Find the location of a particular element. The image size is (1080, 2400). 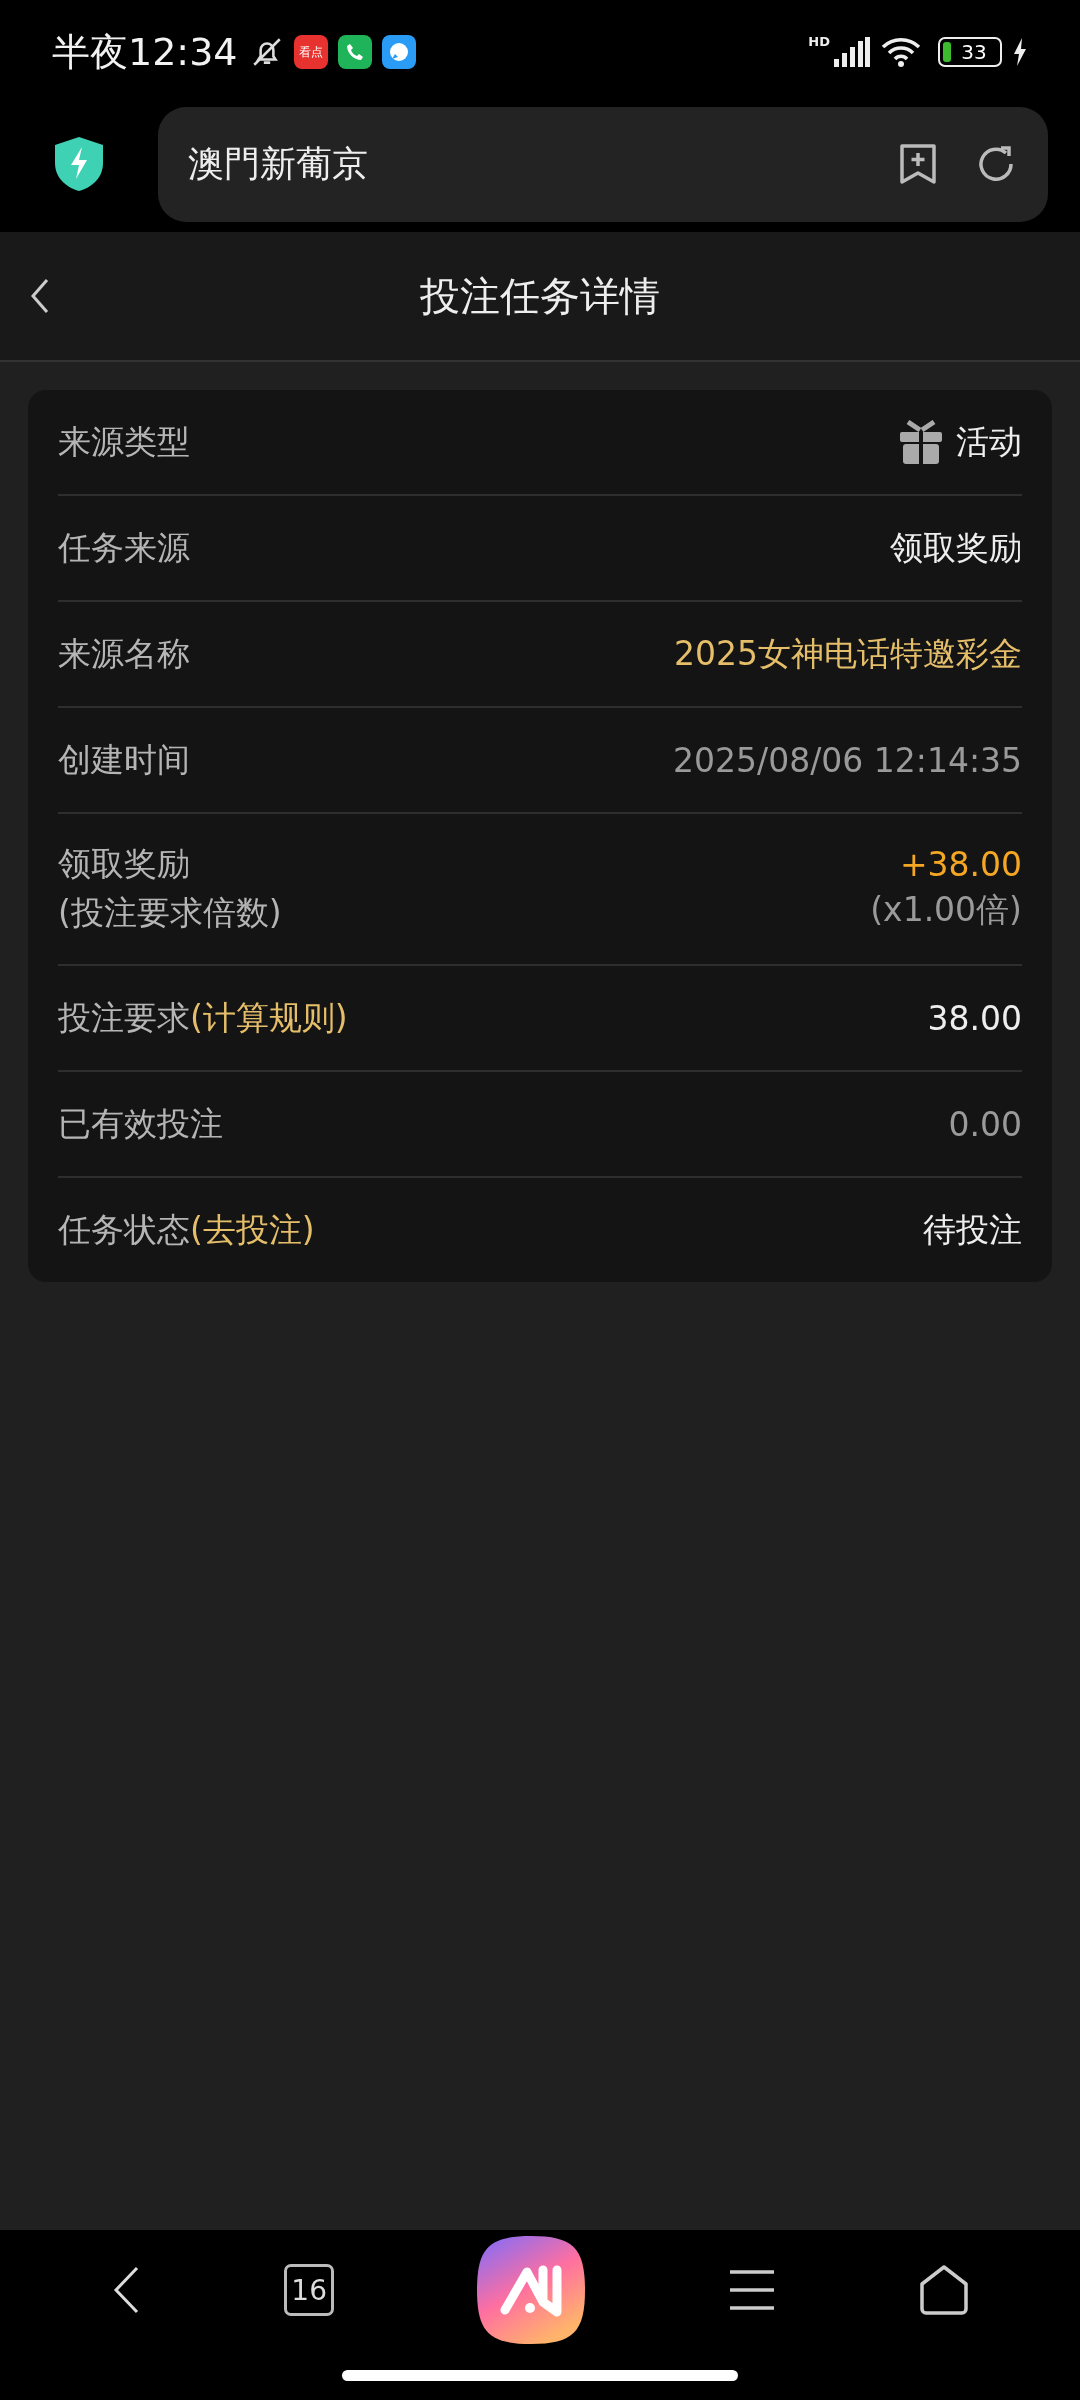

tabs-button: 16 is located at coordinates (309, 2290).